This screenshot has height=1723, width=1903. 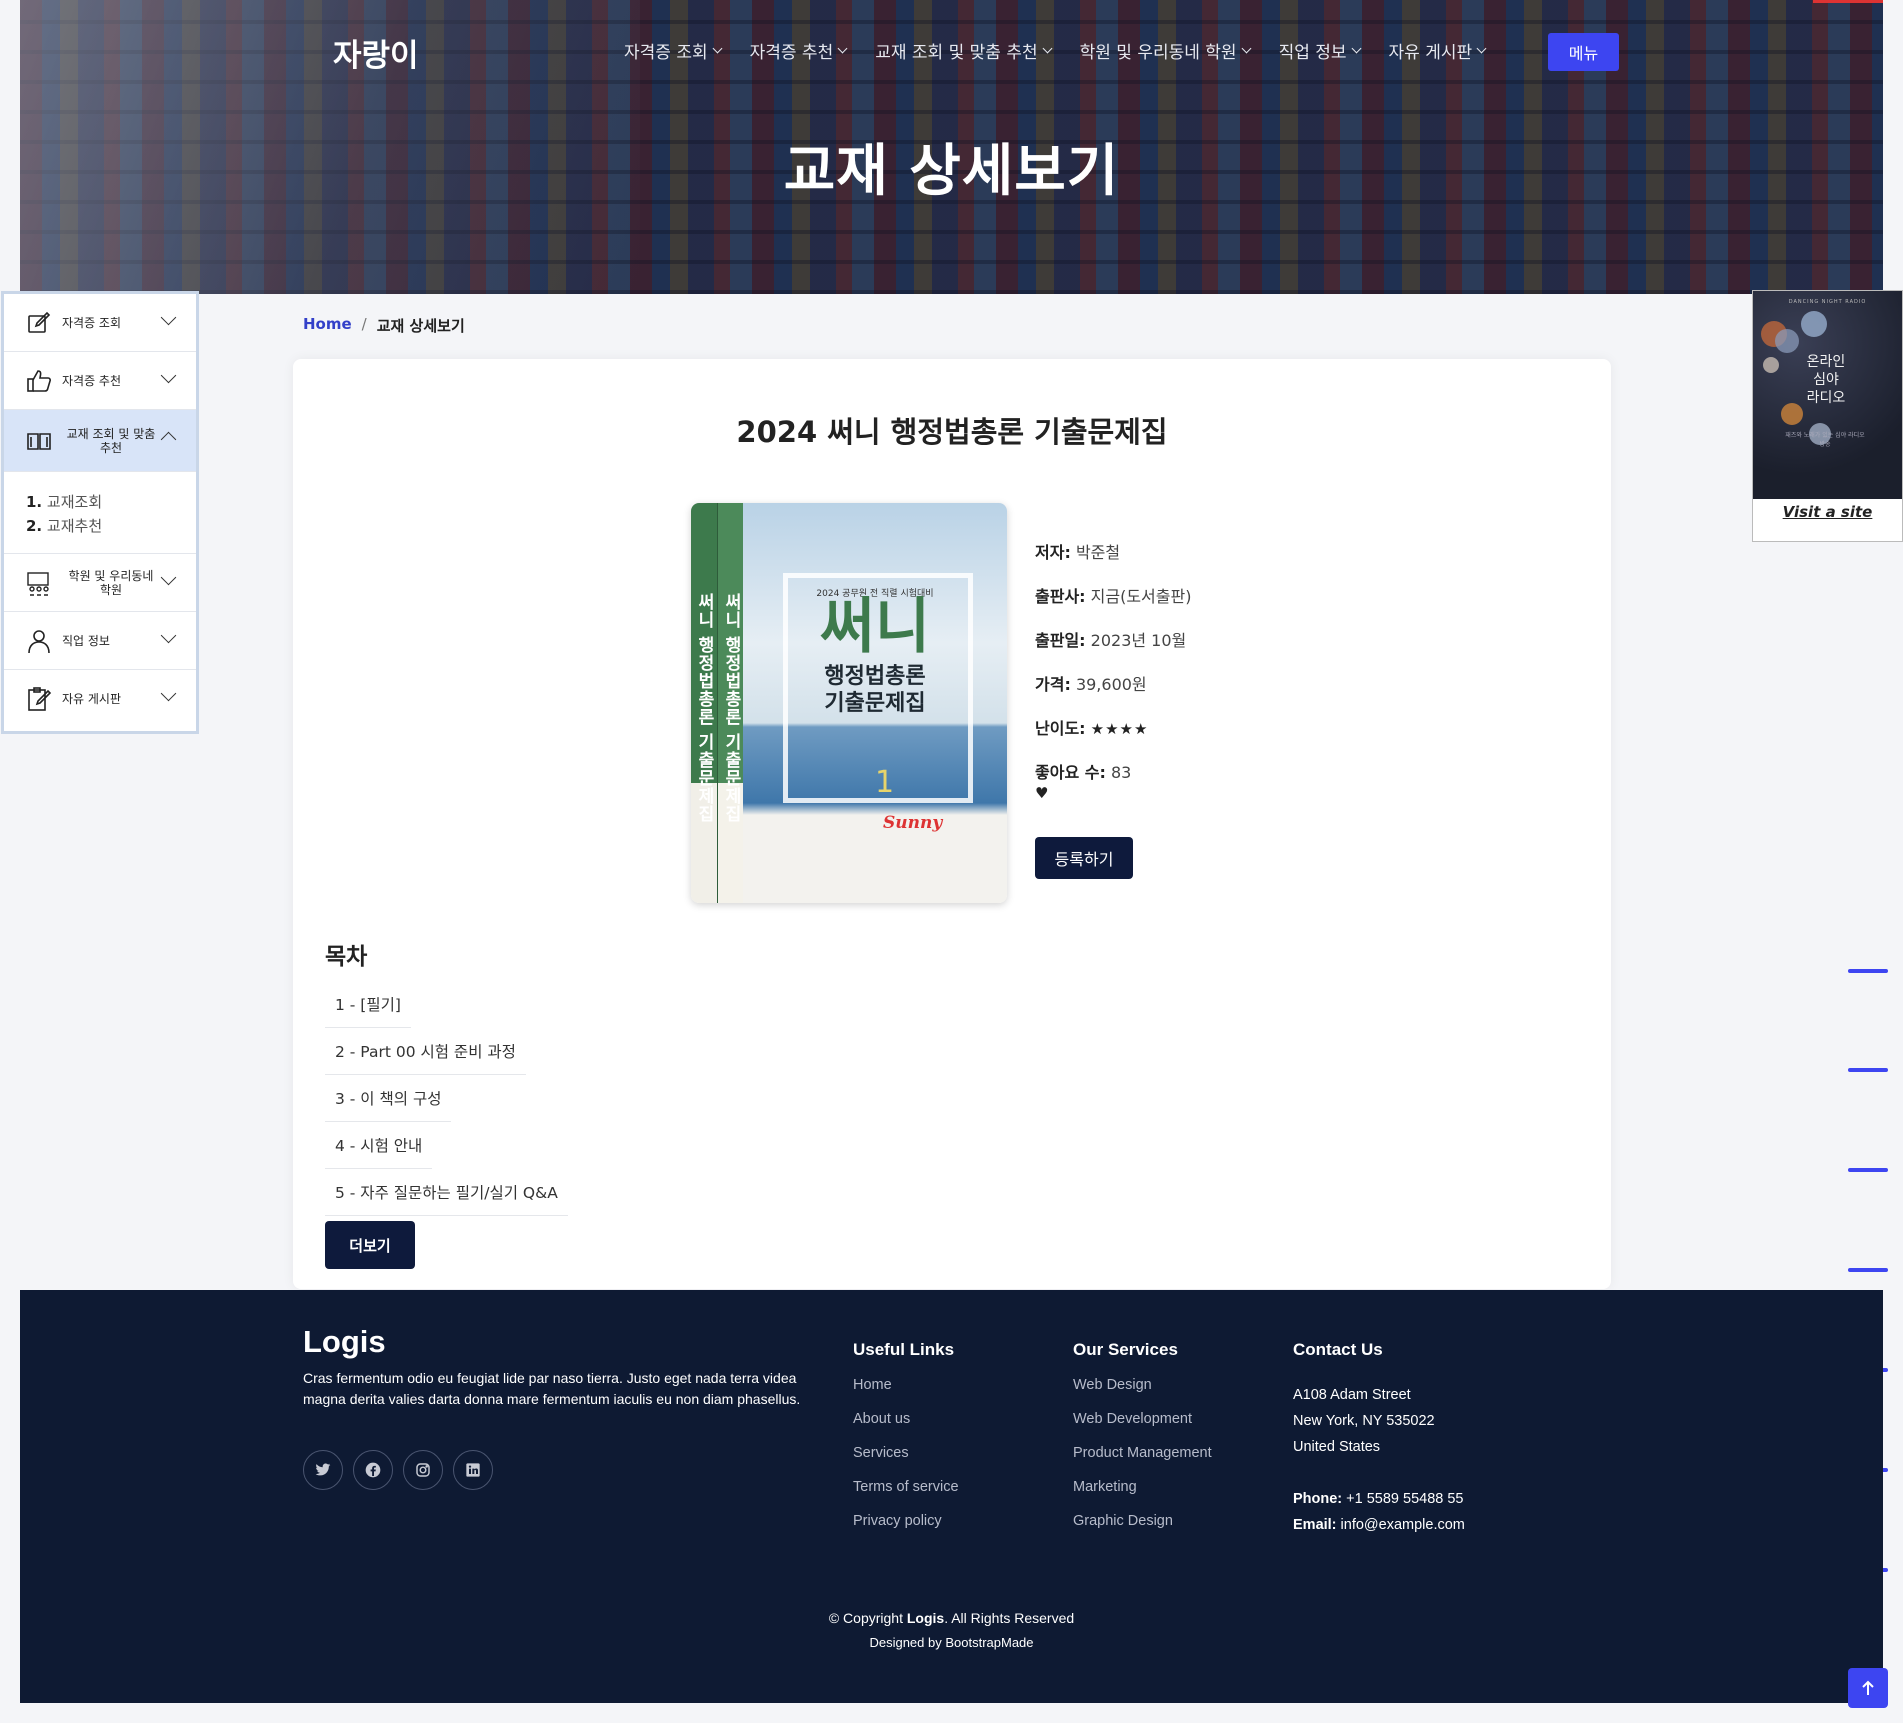 I want to click on submenu-item-textbook-recommend: 2. 교재추천, so click(x=111, y=526).